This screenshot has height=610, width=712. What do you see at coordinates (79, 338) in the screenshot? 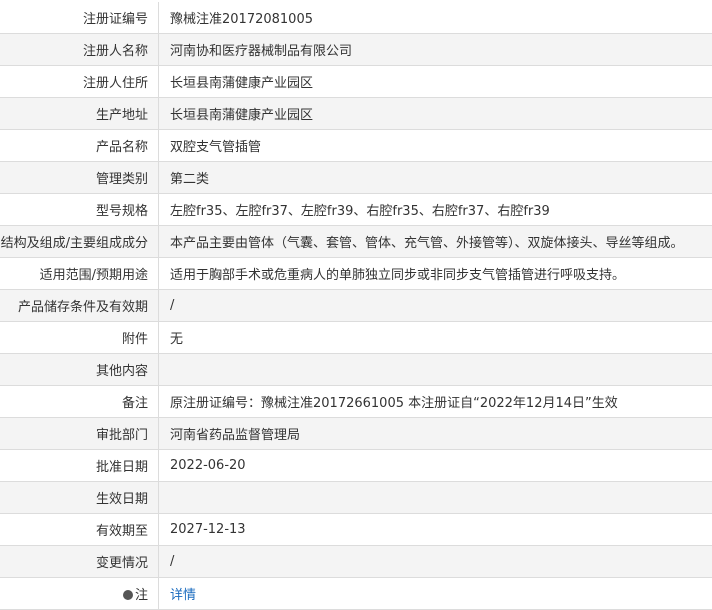
I see `field-label: 附件` at bounding box center [79, 338].